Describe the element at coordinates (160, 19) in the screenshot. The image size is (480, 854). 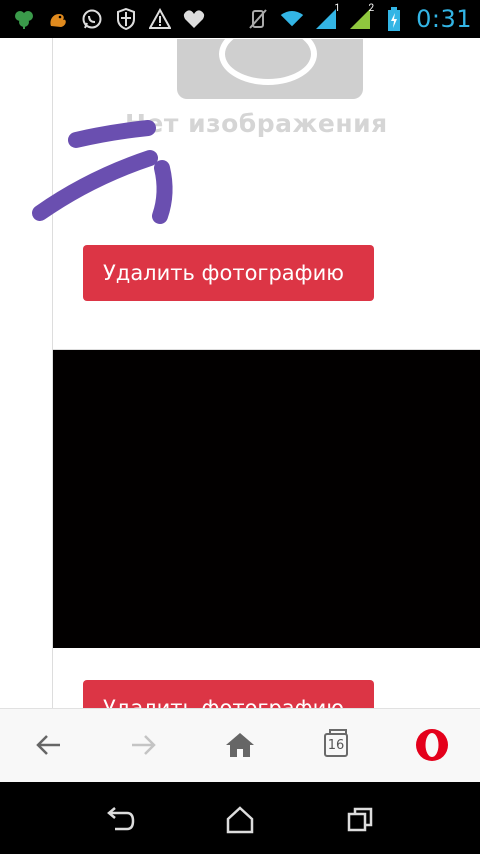
I see `warning-icon` at that location.